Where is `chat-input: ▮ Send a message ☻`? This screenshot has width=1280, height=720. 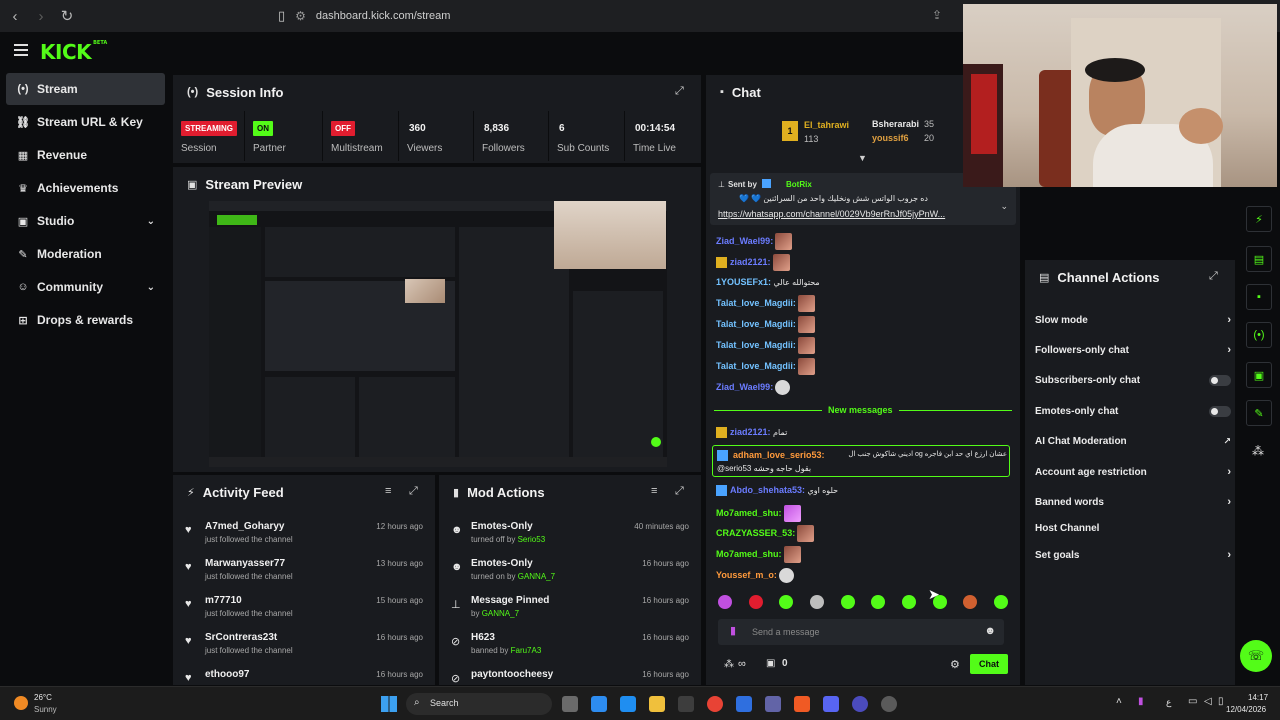 chat-input: ▮ Send a message ☻ is located at coordinates (861, 632).